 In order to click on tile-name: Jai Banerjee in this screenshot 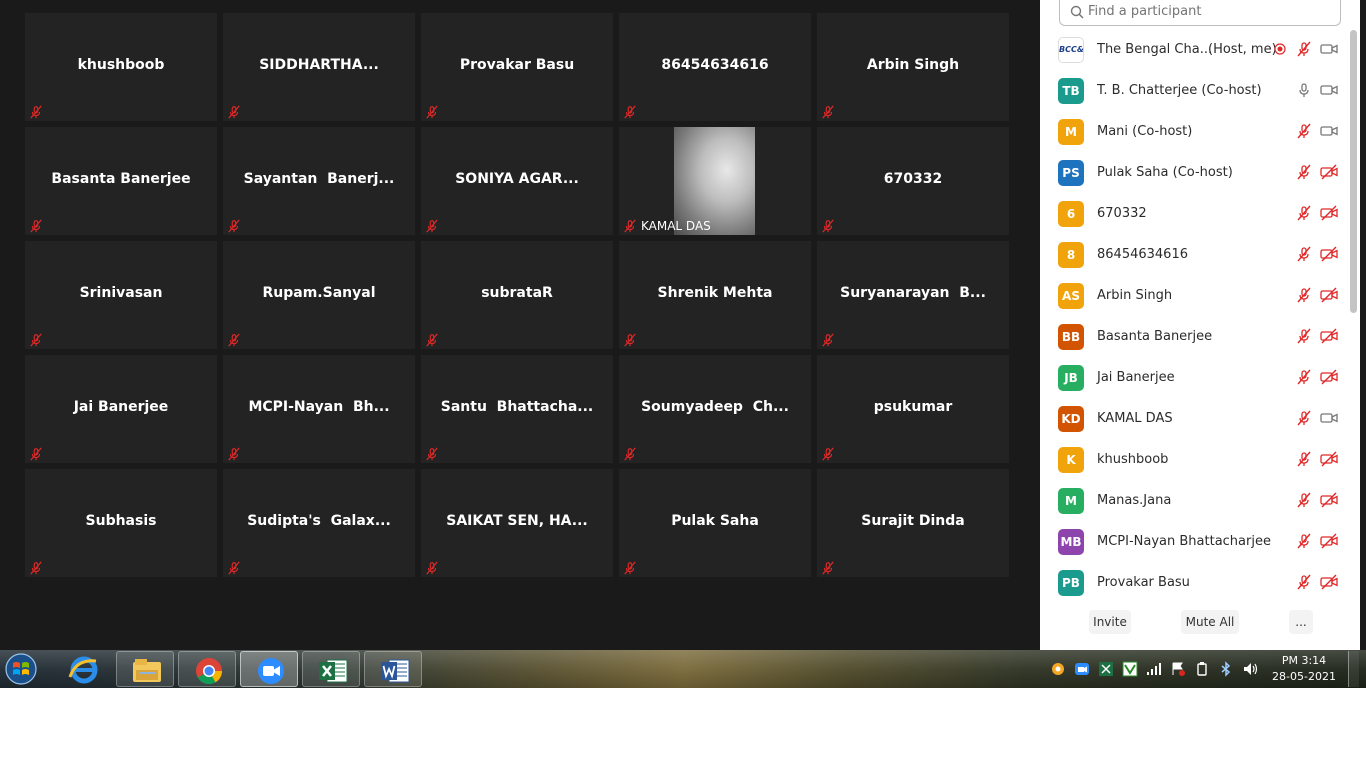, I will do `click(121, 407)`.